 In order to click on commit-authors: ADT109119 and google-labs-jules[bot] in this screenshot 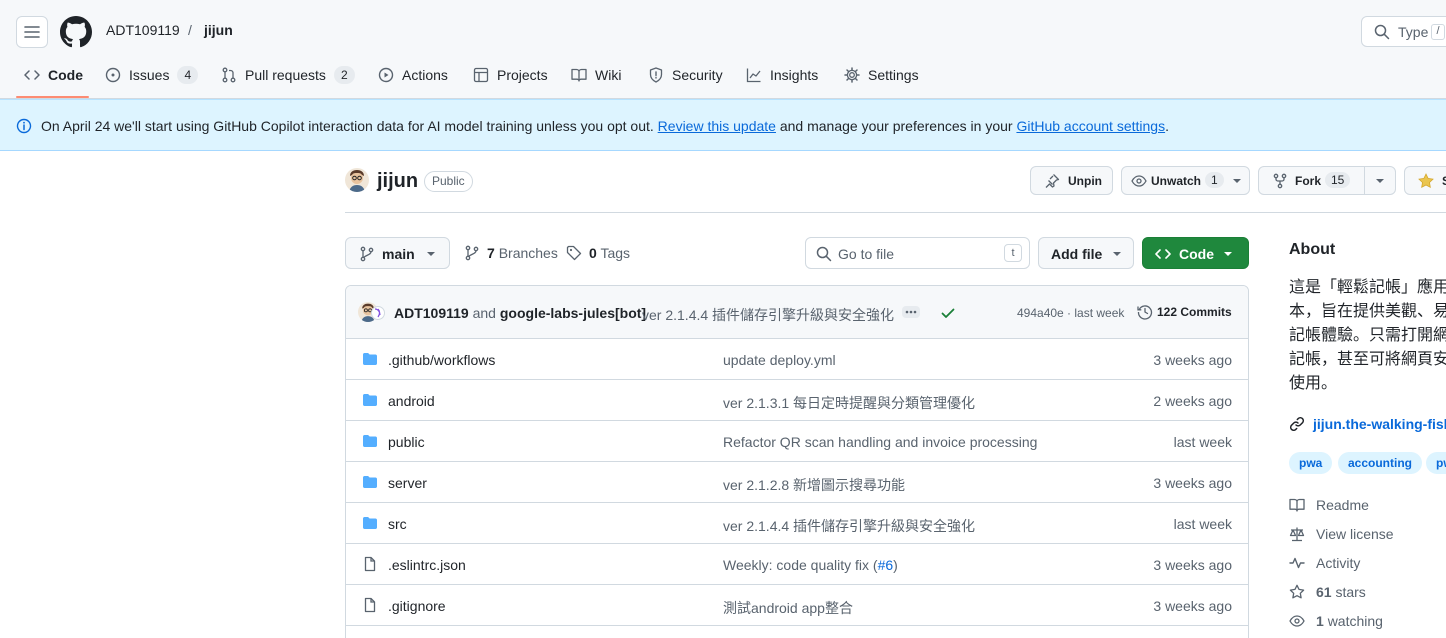, I will do `click(520, 313)`.